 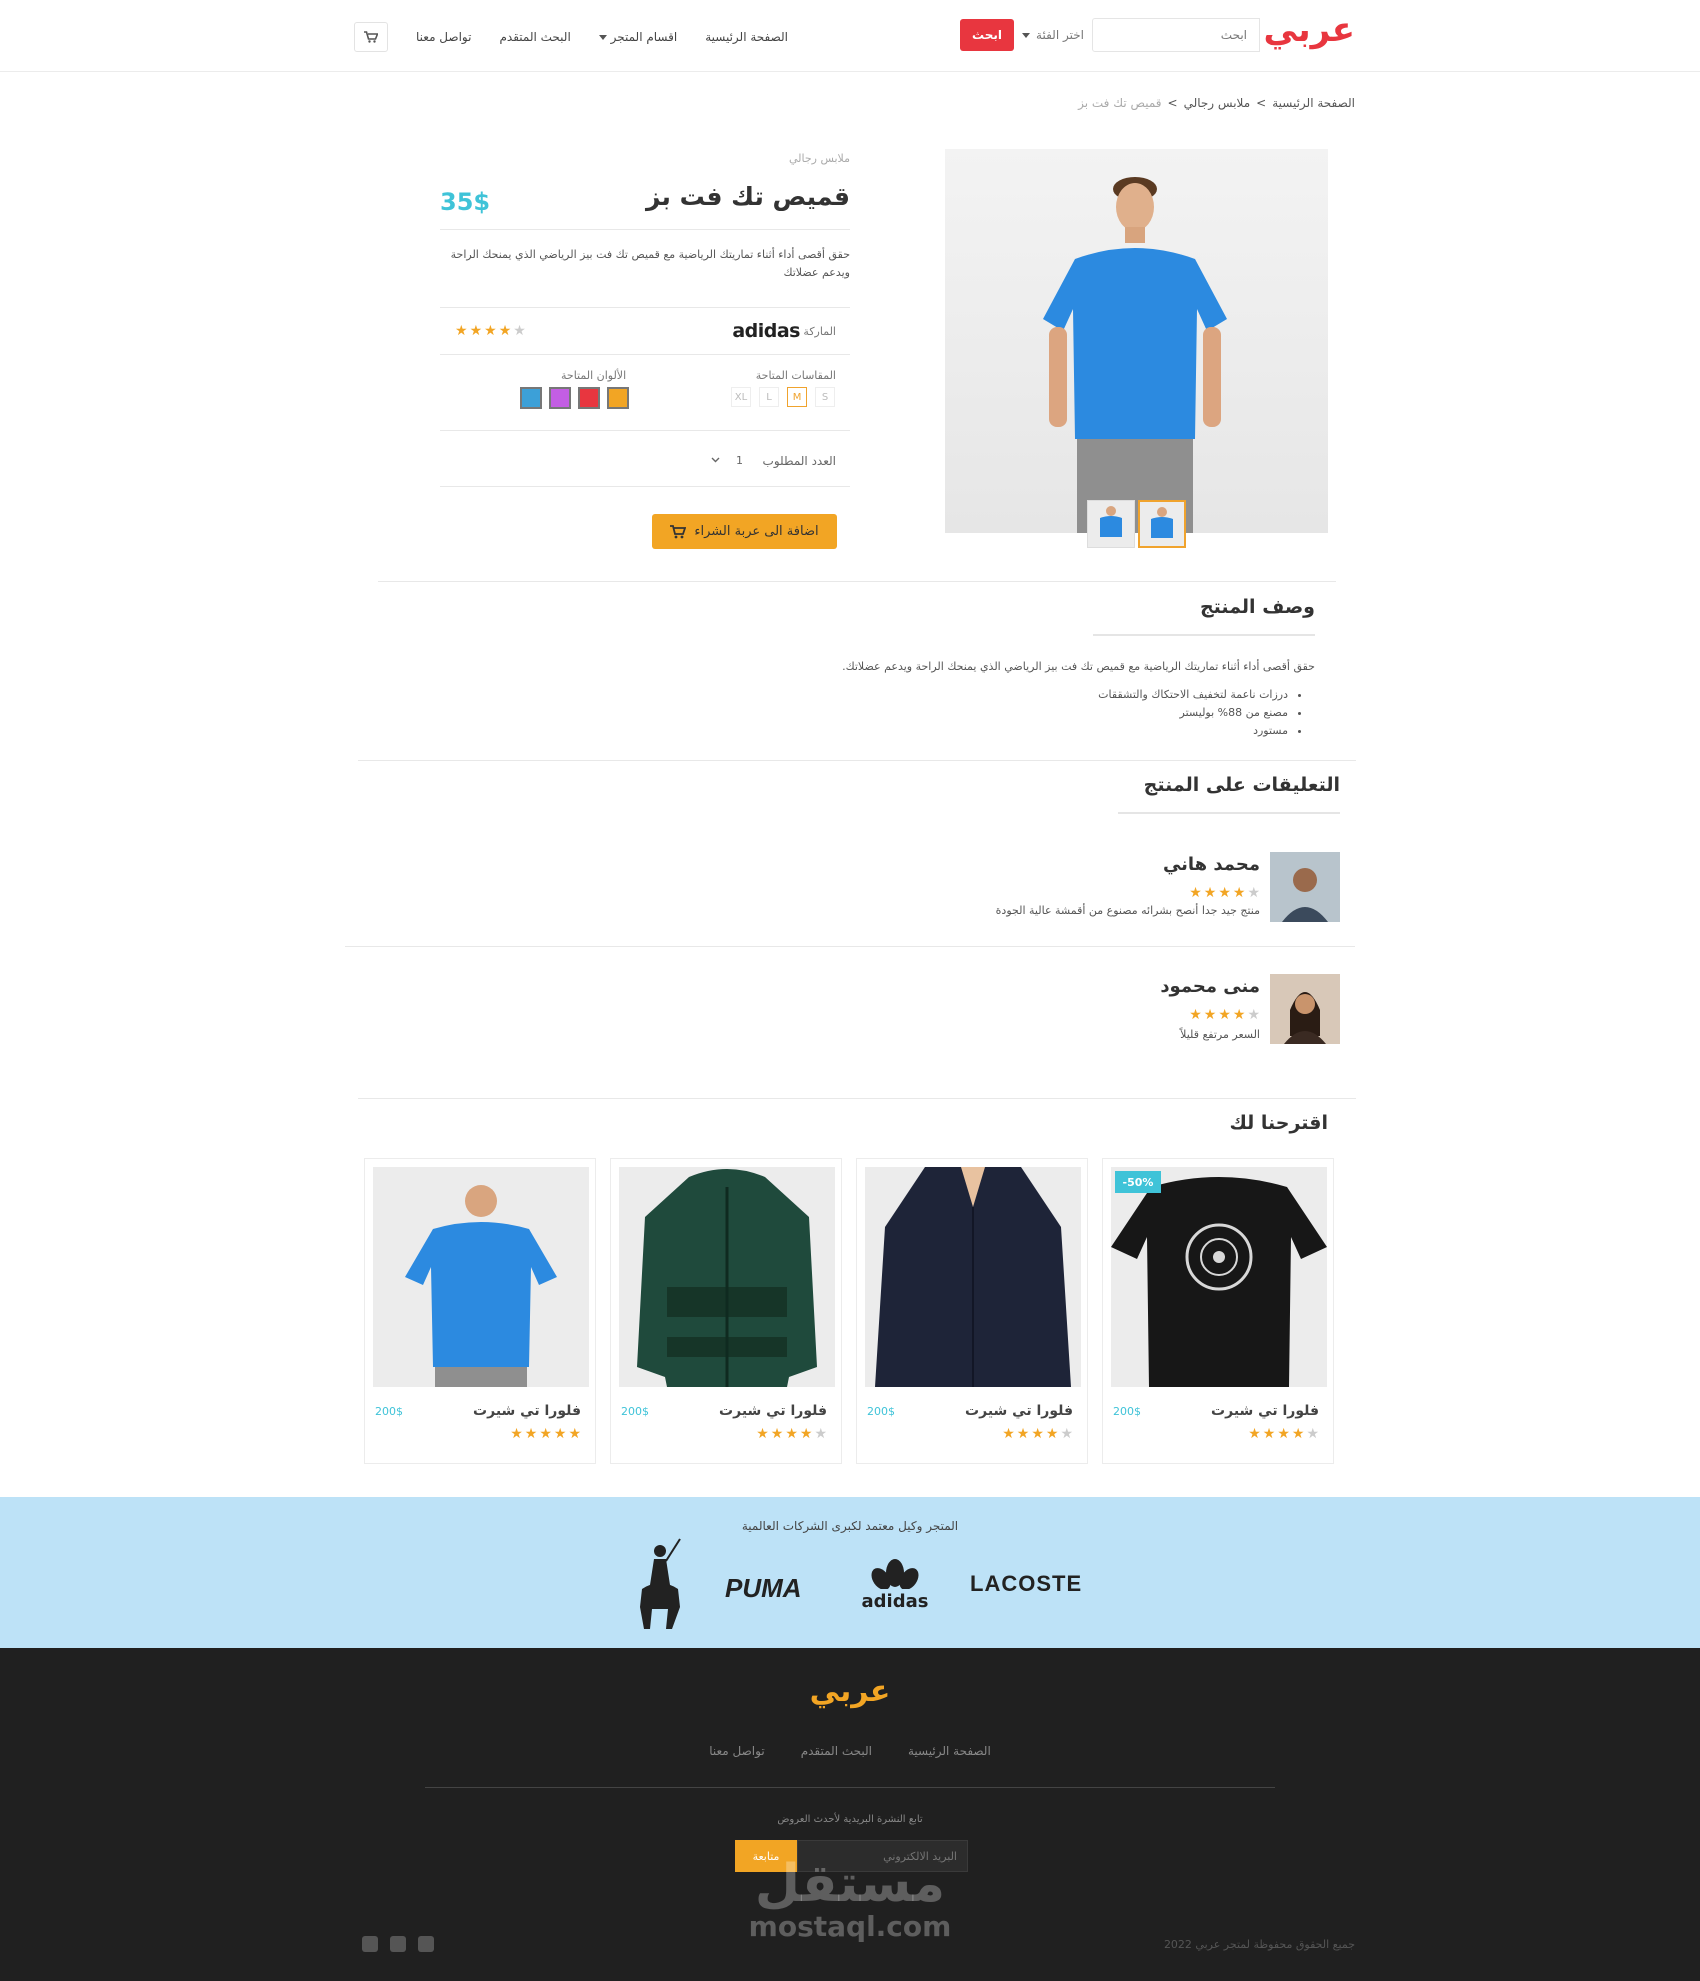 What do you see at coordinates (727, 460) in the screenshot?
I see `quantity-select: 1` at bounding box center [727, 460].